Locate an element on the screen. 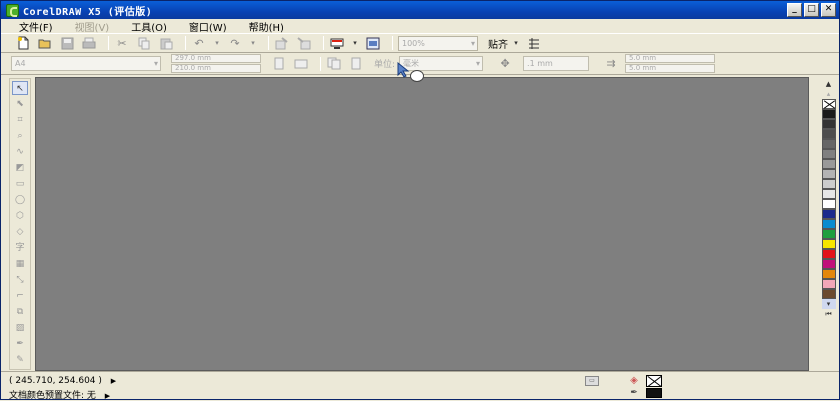  palette-expand-icon: ▾ is located at coordinates (828, 304).